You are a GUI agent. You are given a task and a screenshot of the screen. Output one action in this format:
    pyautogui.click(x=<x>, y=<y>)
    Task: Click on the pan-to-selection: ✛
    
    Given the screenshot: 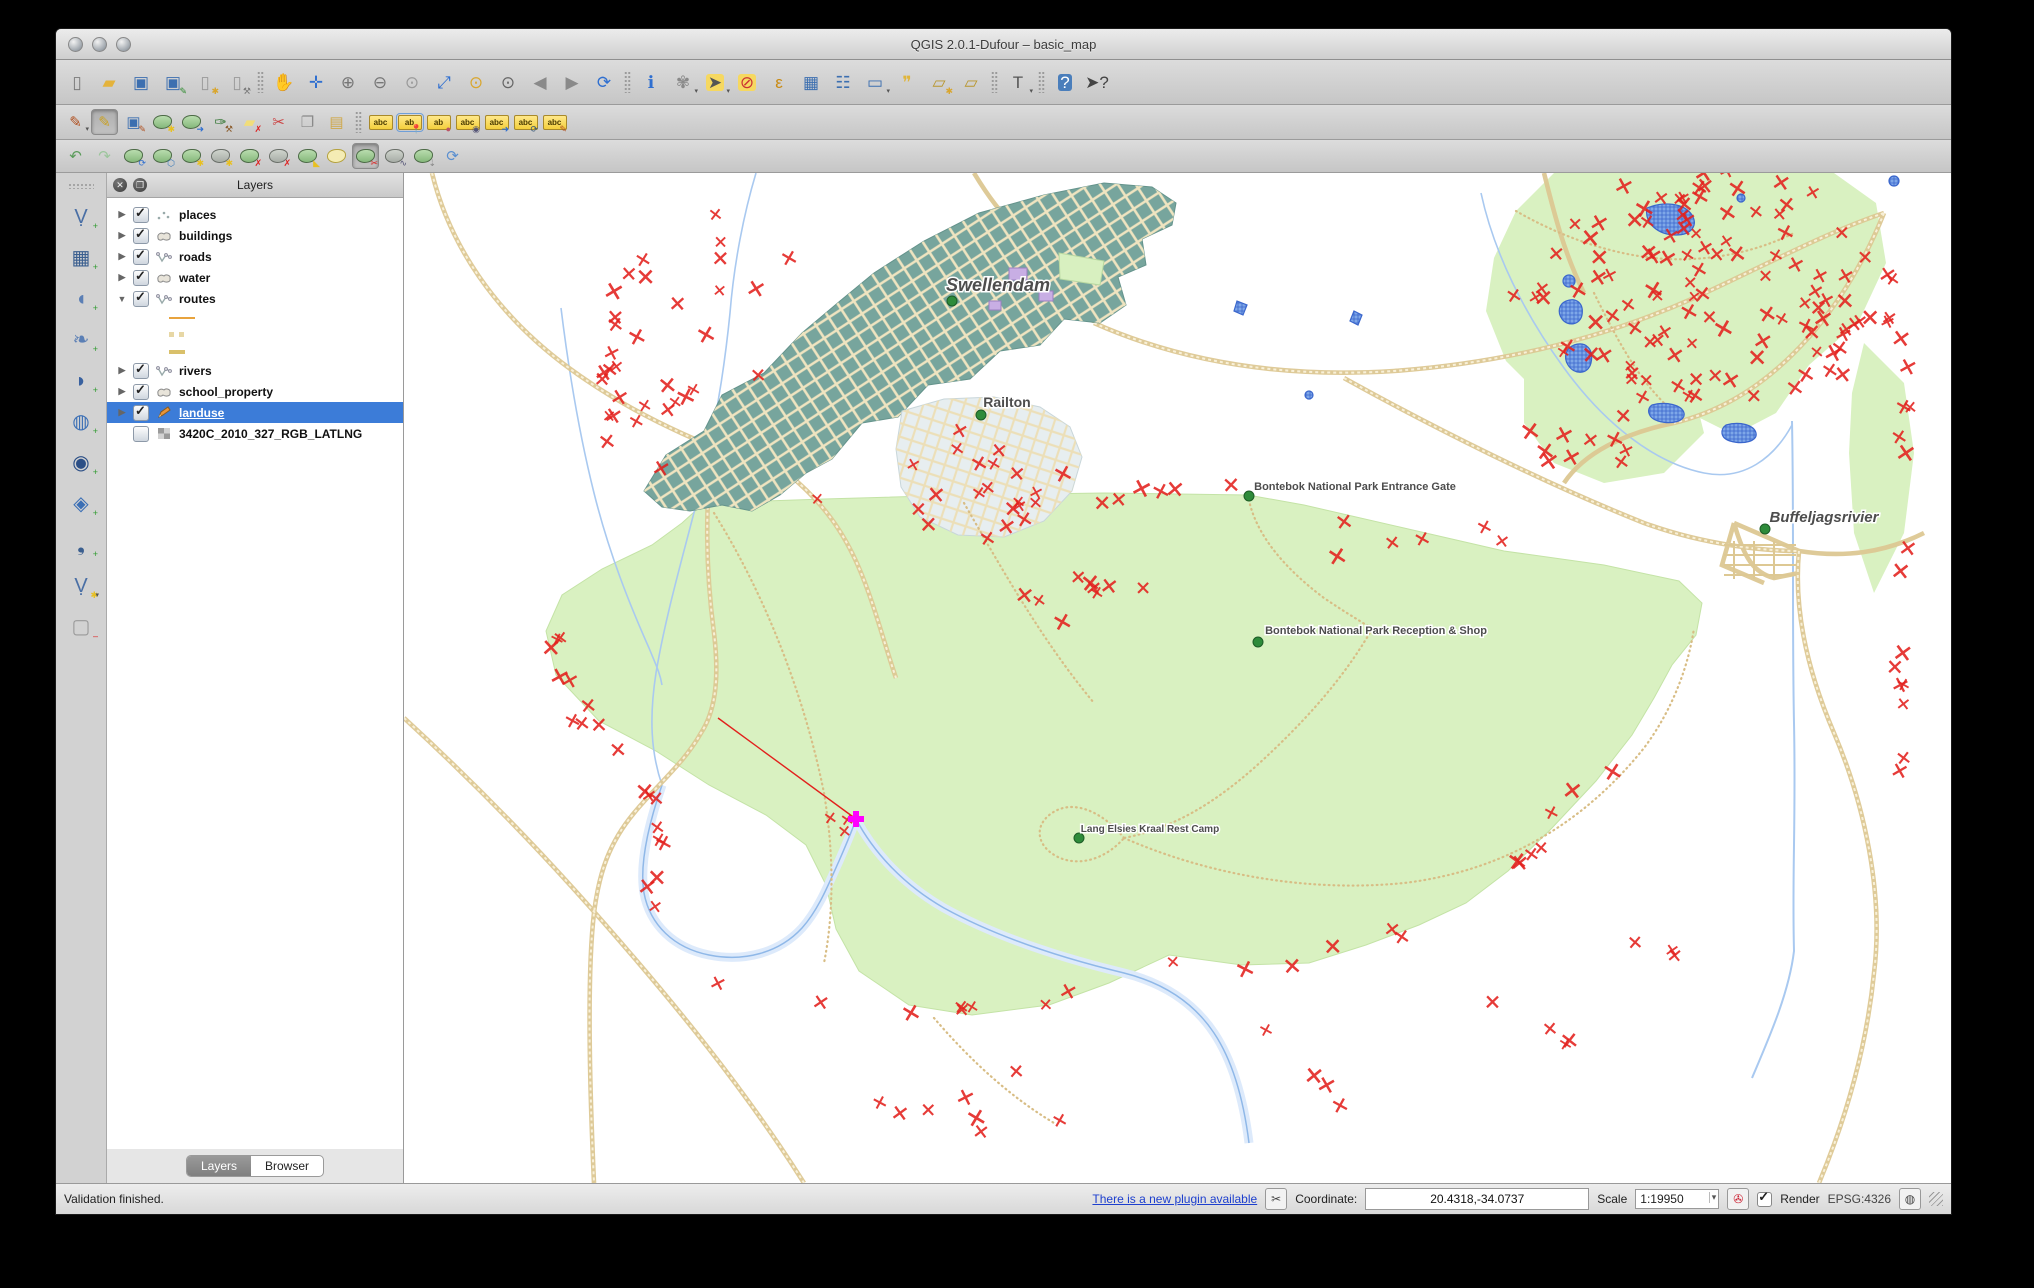 What is the action you would take?
    pyautogui.click(x=316, y=82)
    